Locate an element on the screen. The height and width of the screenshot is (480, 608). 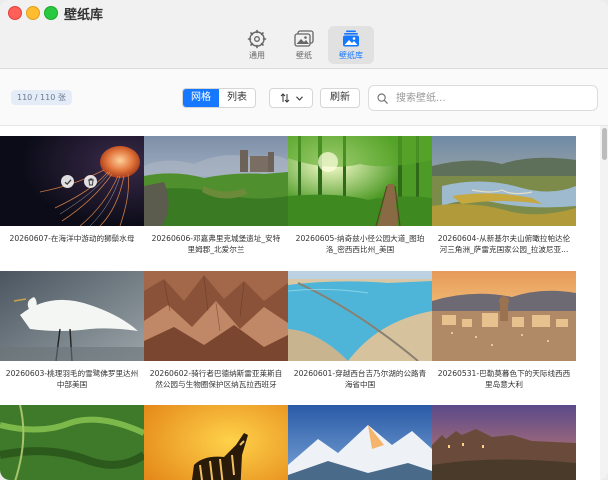
delta-image is located at coordinates (504, 181).